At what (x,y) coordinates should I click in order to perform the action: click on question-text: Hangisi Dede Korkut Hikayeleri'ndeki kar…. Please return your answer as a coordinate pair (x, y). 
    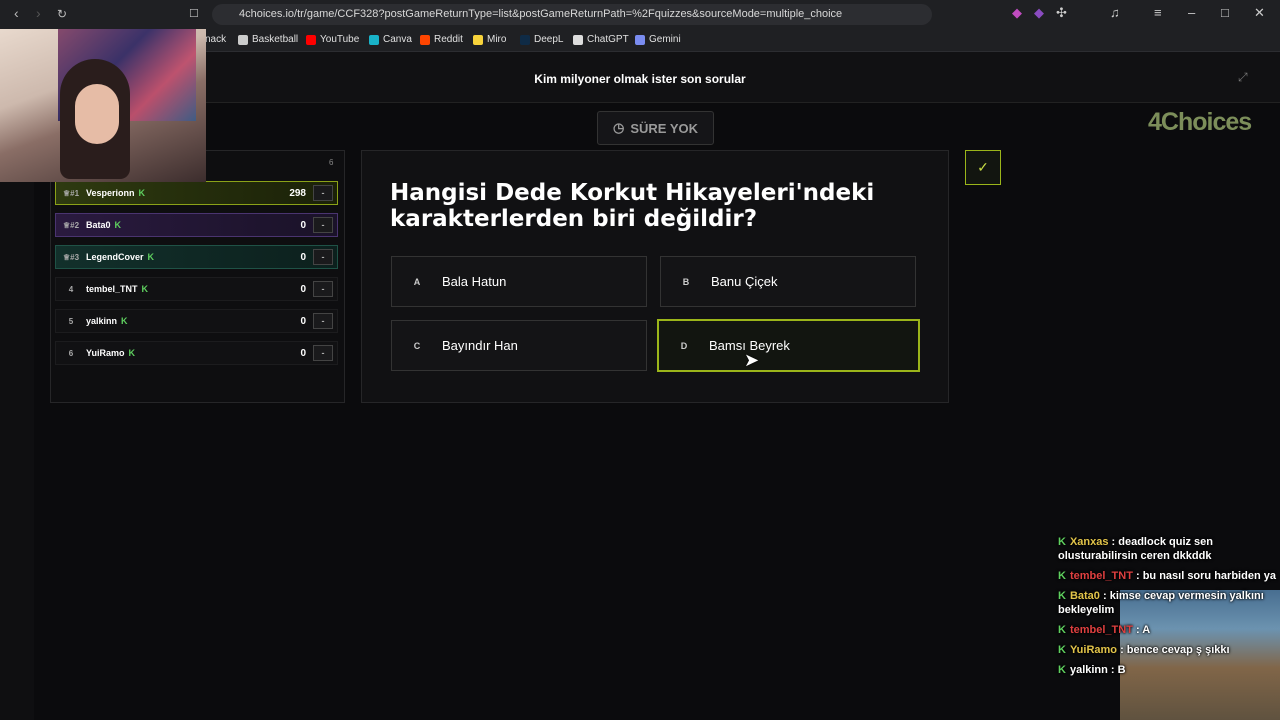
    Looking at the image, I should click on (632, 206).